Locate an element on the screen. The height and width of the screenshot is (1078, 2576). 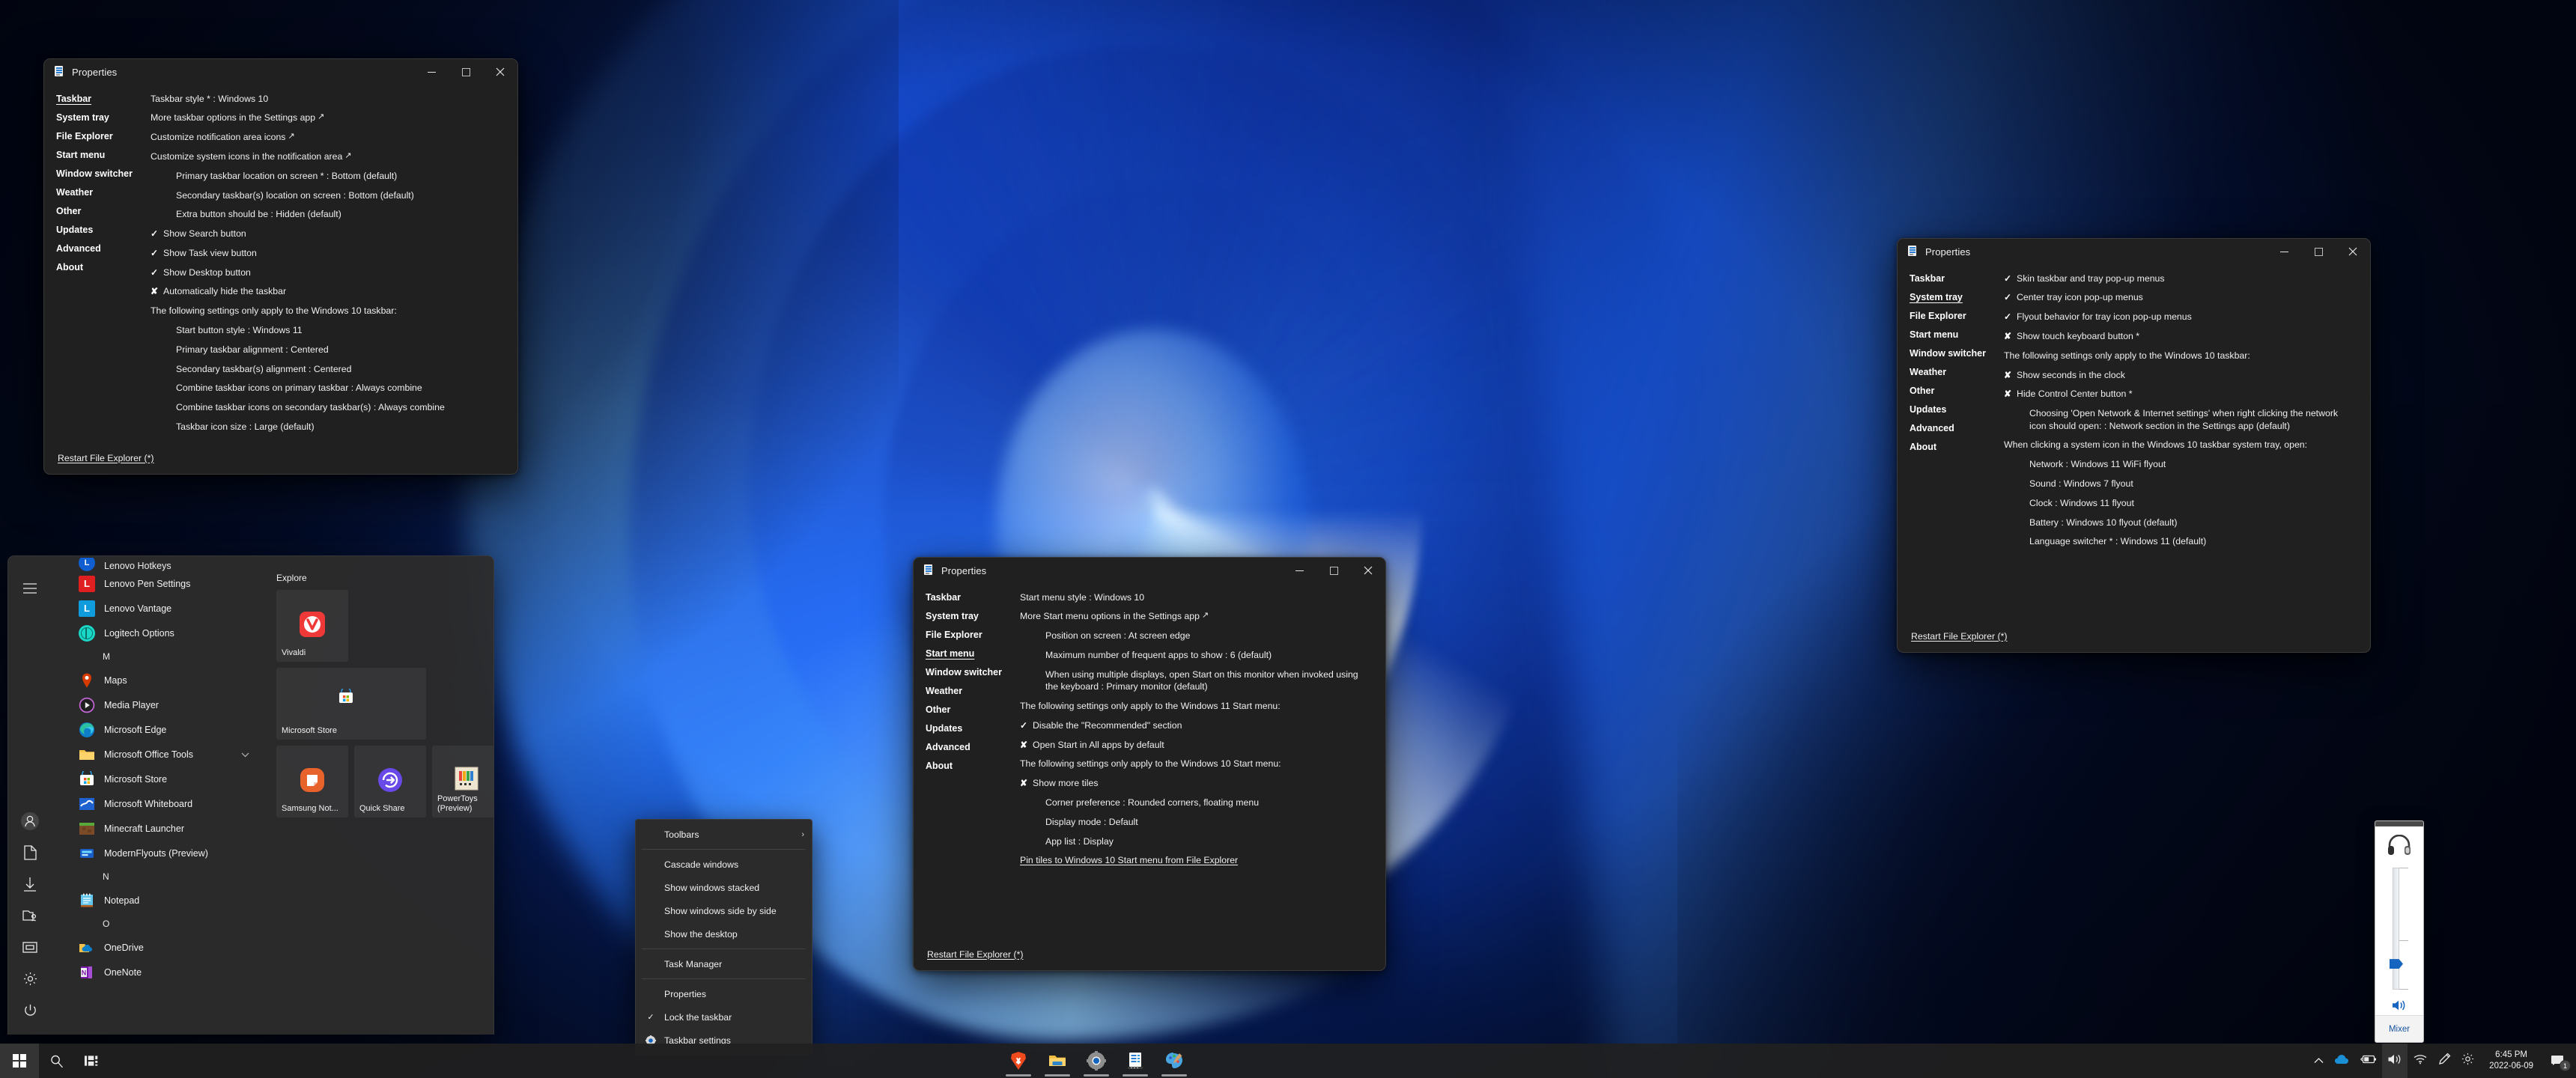
notification-center-button: 1 is located at coordinates (2558, 1061).